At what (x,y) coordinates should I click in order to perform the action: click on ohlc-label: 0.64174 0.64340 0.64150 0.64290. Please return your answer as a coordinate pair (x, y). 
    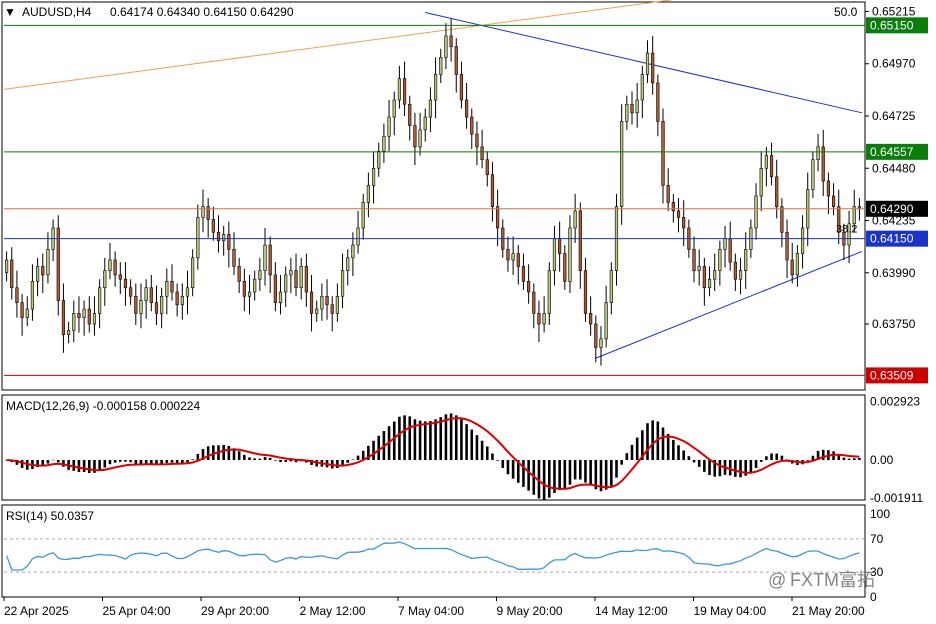
    Looking at the image, I should click on (202, 12).